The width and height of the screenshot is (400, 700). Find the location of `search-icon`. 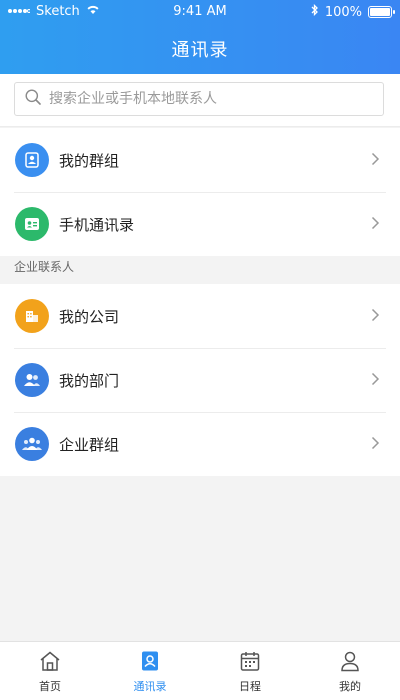

search-icon is located at coordinates (33, 99).